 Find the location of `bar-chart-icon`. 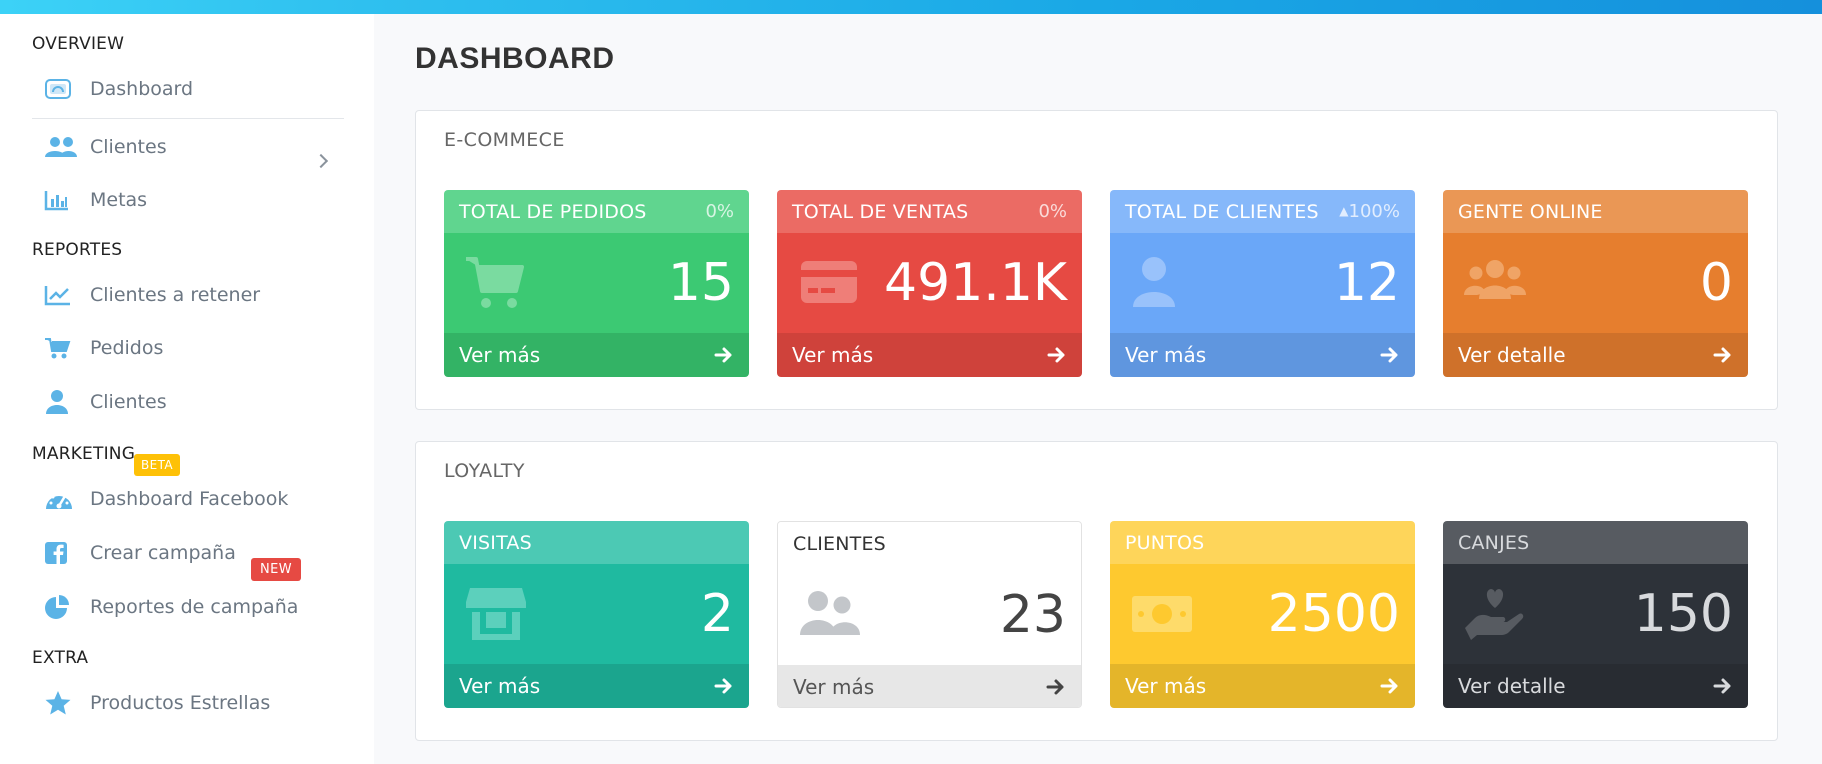

bar-chart-icon is located at coordinates (61, 200).